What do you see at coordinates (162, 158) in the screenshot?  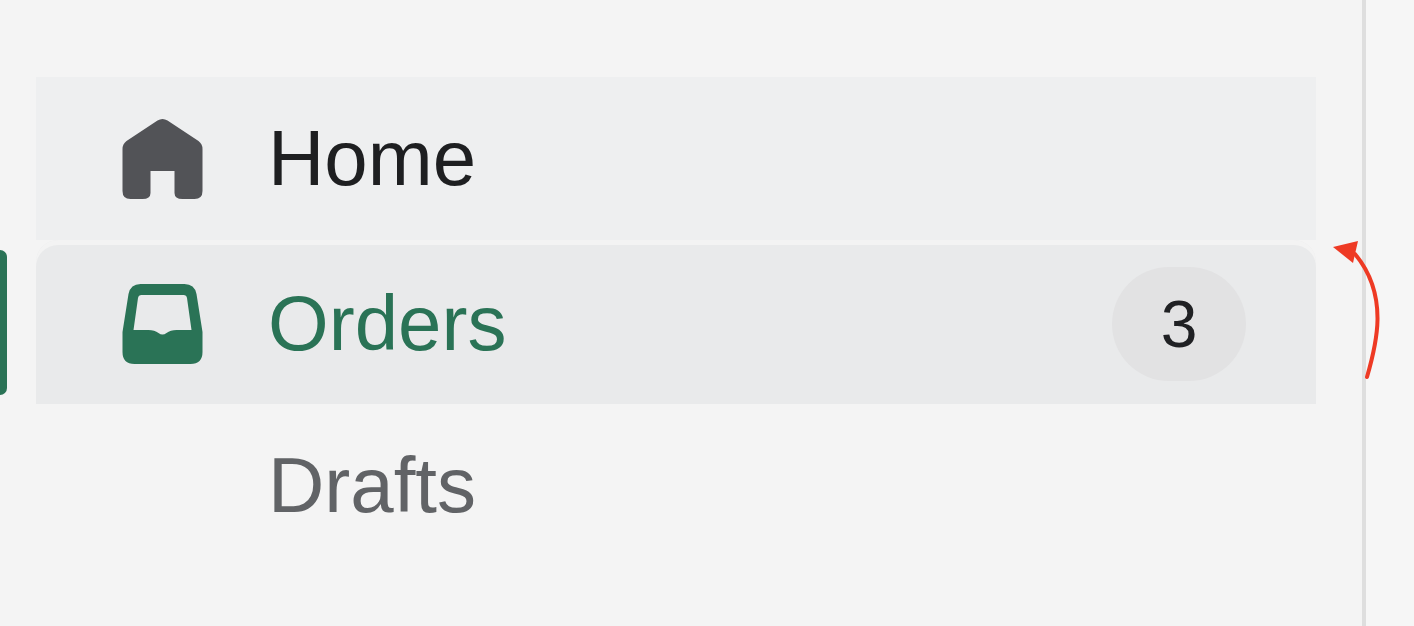 I see `home-icon` at bounding box center [162, 158].